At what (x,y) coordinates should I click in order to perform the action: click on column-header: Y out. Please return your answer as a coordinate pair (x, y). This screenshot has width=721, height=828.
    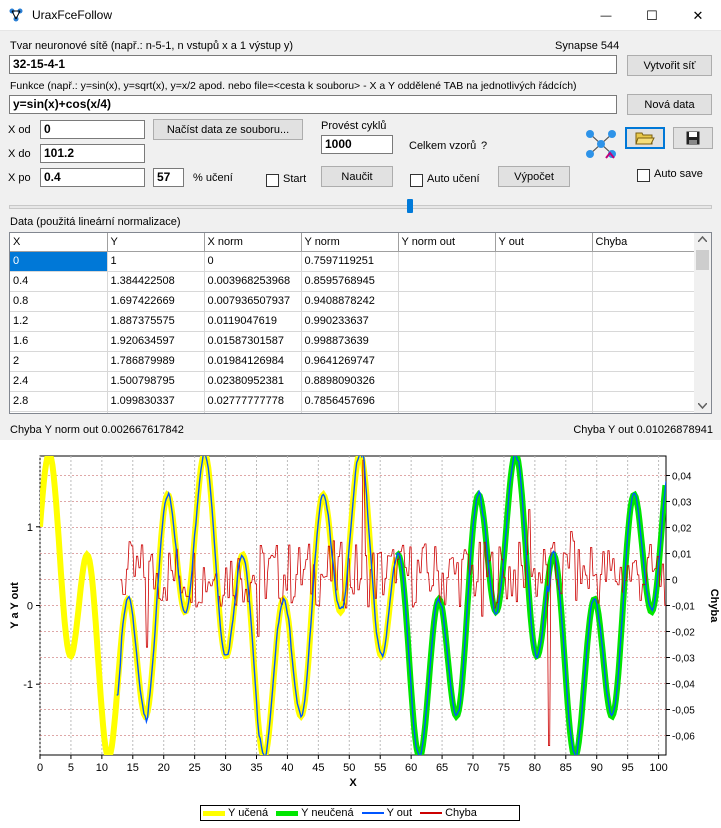
    Looking at the image, I should click on (544, 242).